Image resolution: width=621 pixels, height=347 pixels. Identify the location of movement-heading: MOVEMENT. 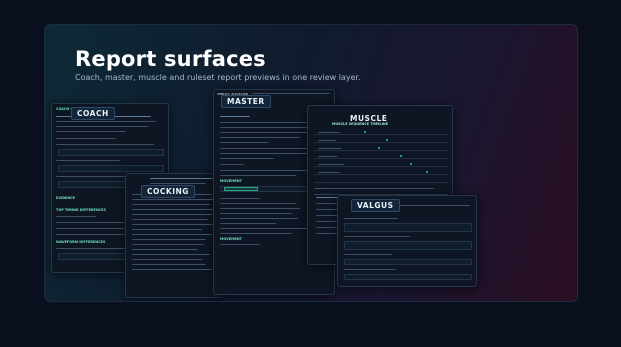
(231, 181).